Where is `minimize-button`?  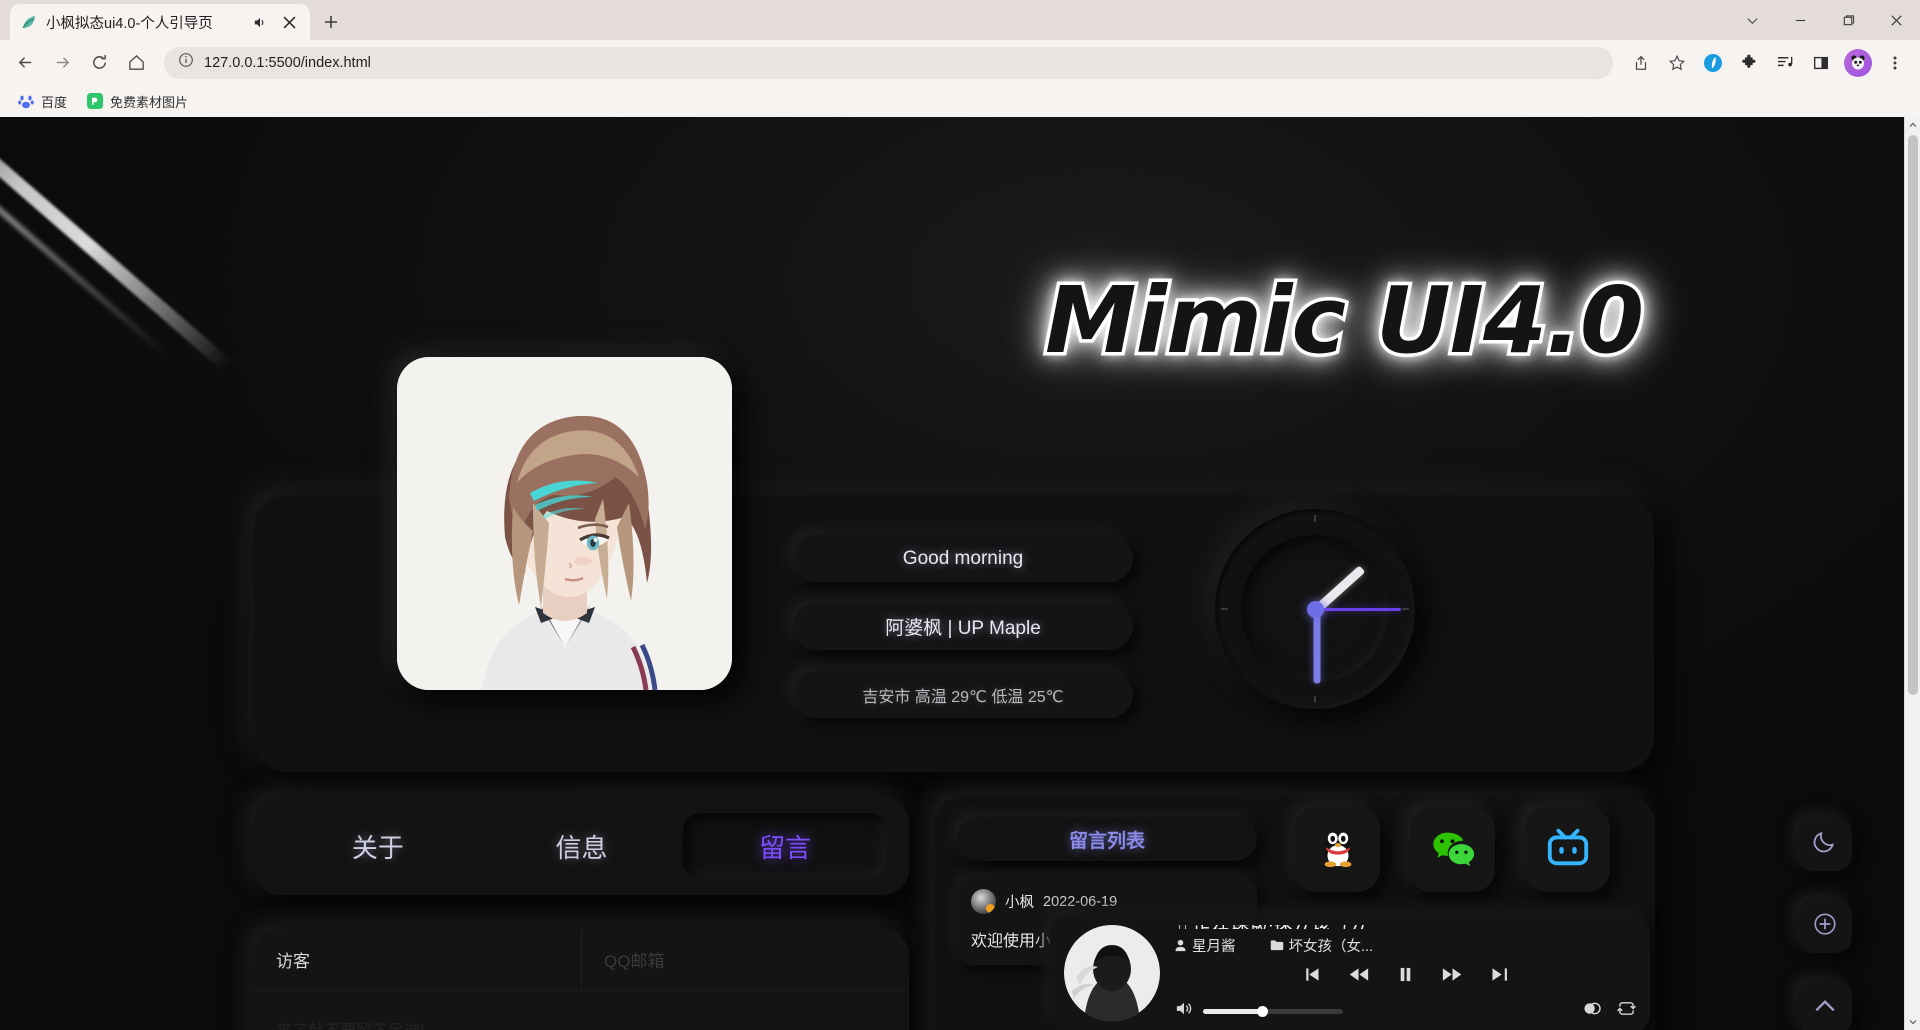
minimize-button is located at coordinates (1800, 20).